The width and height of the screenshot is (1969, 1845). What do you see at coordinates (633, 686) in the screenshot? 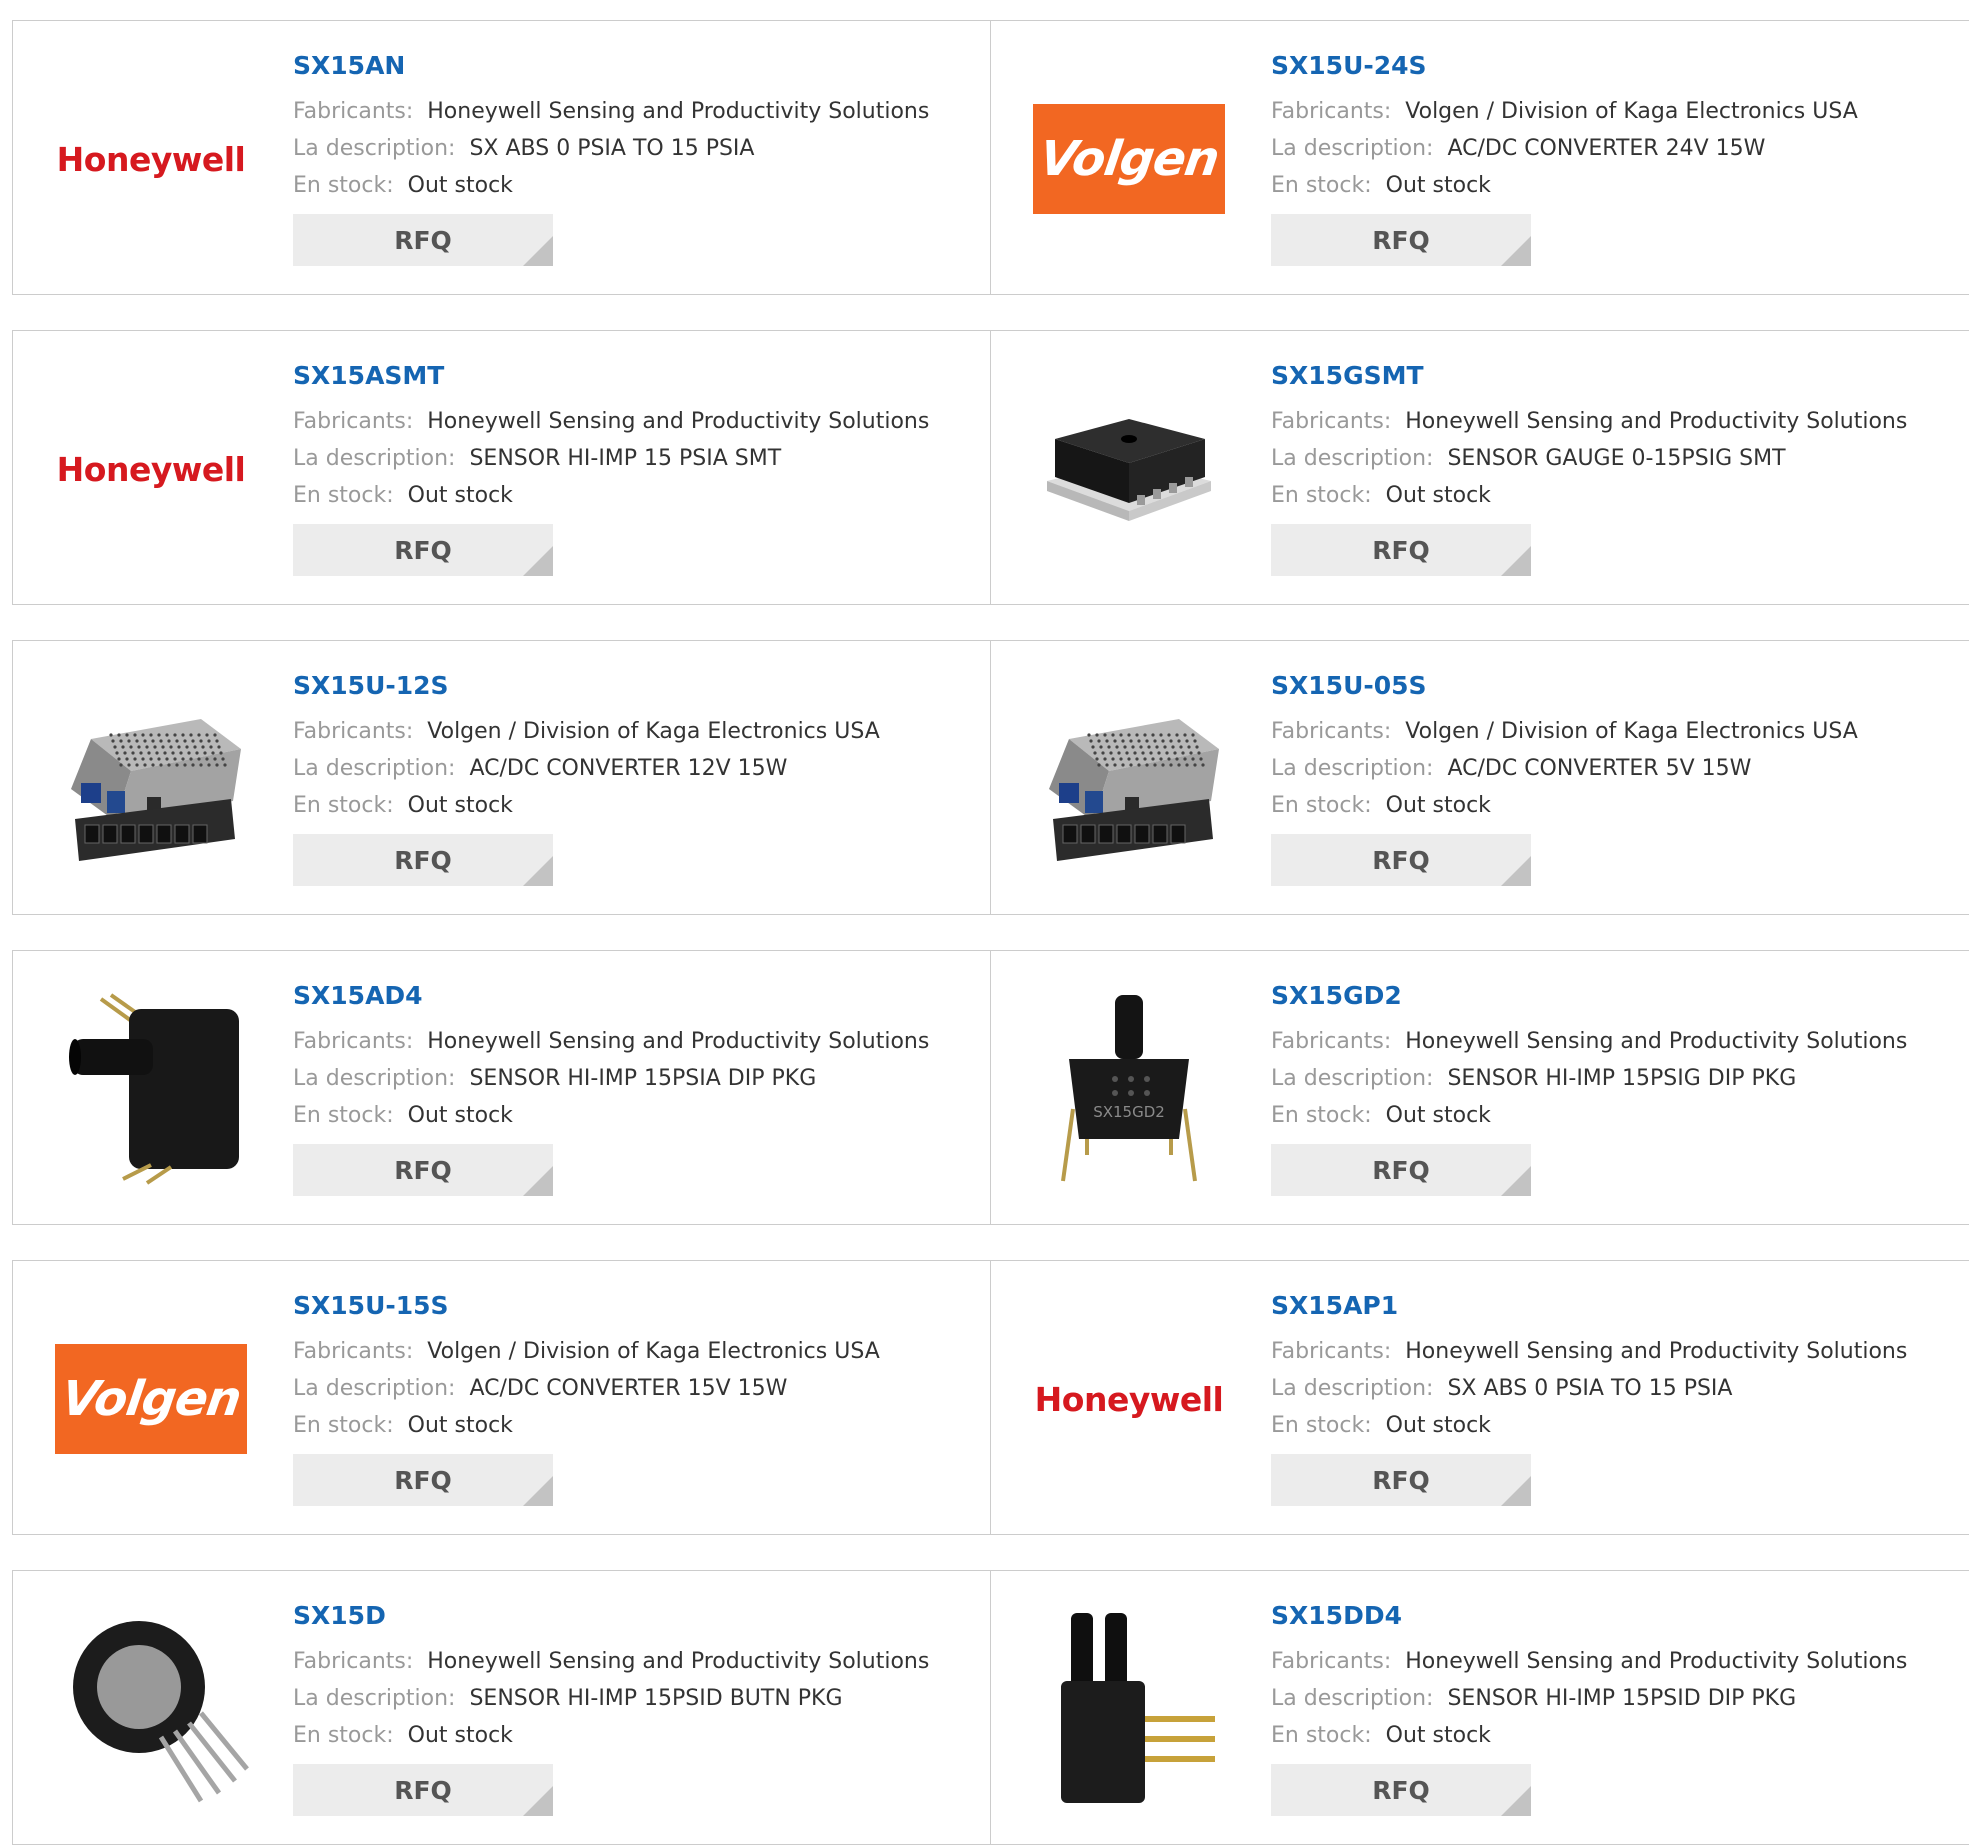
I see `part-number-link: SX15U-12S` at bounding box center [633, 686].